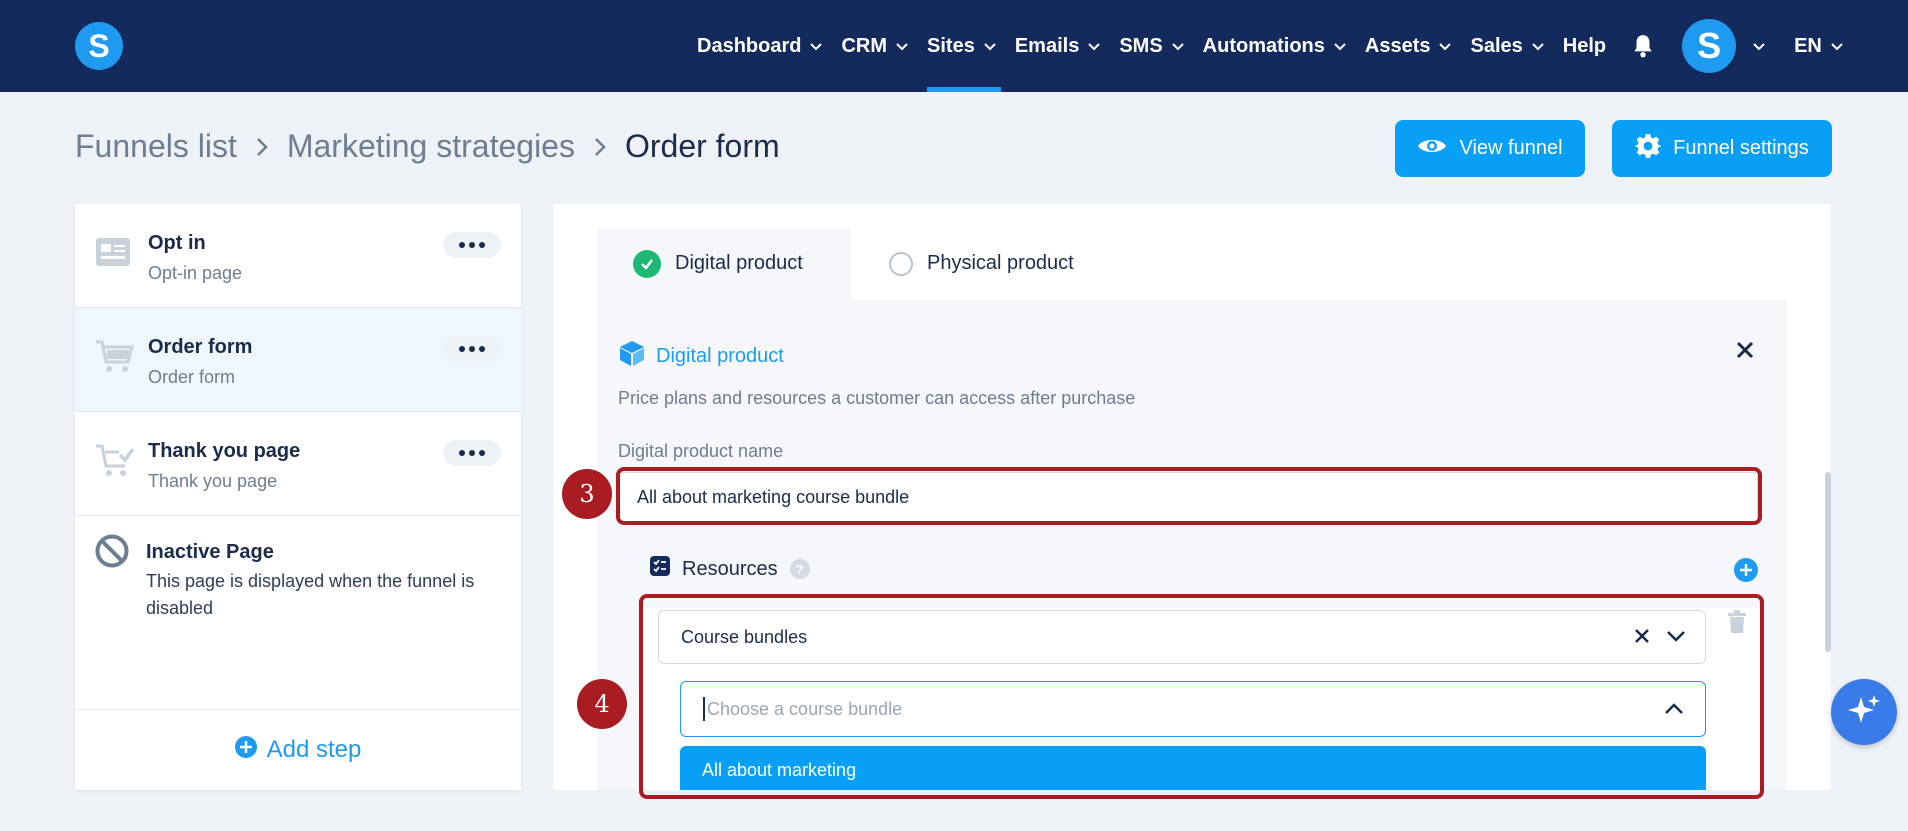  I want to click on app-logo: S, so click(99, 46).